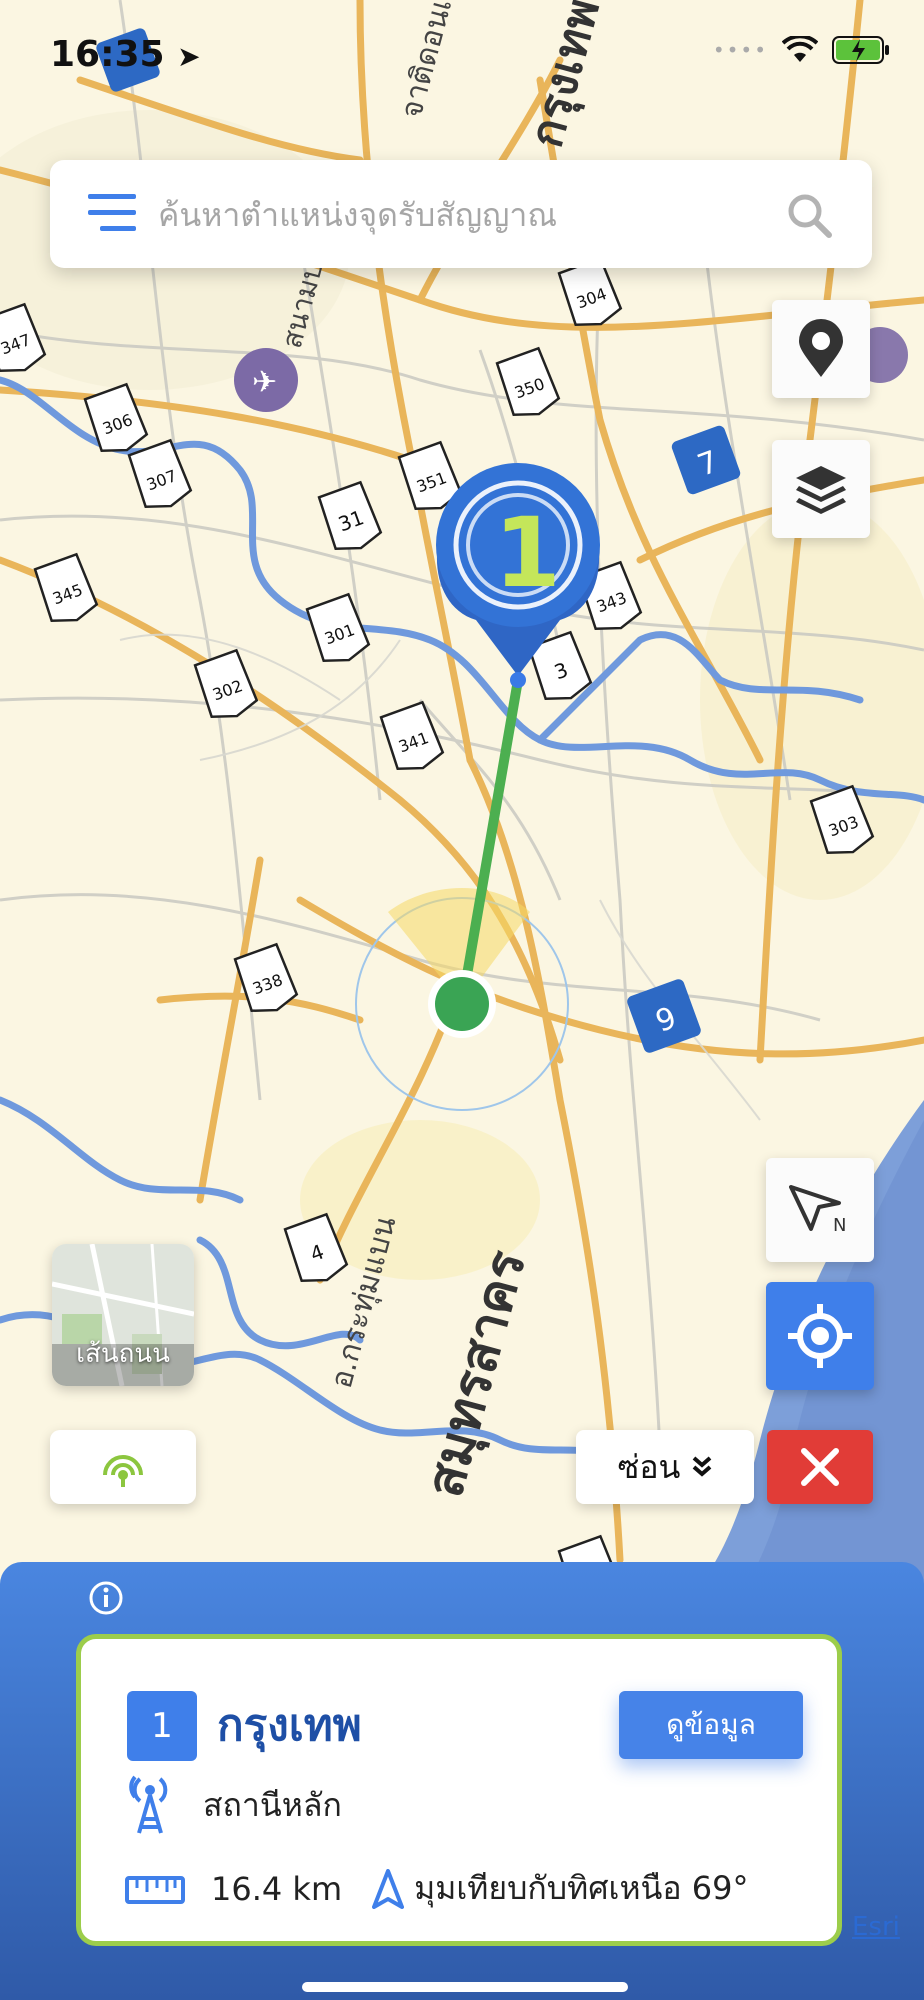 This screenshot has height=2000, width=924. I want to click on station-distance-row: 16.4 km มุมเทียบกับทิศเหนือ 69°, so click(437, 1888).